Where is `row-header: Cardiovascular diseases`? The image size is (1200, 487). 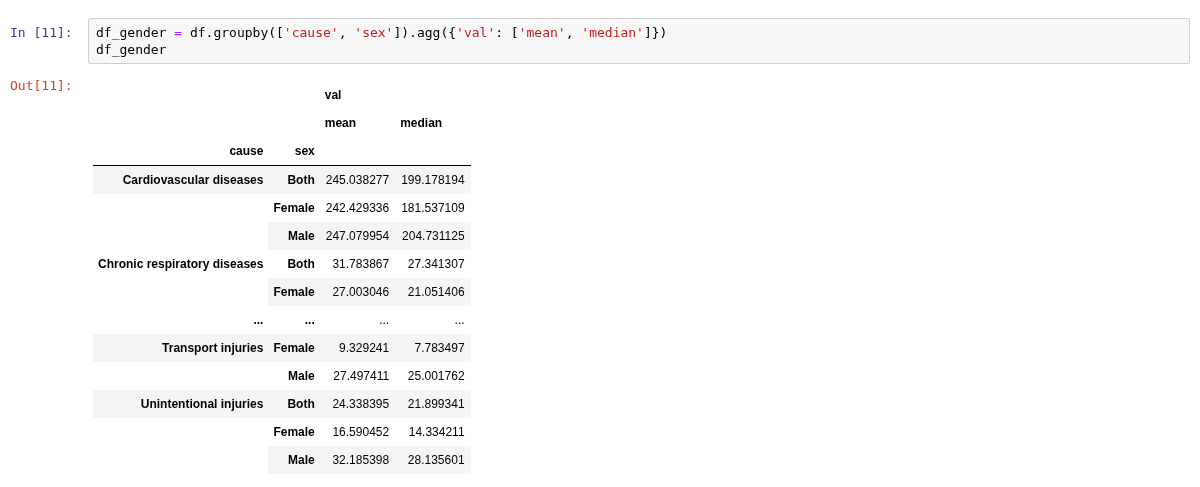 row-header: Cardiovascular diseases is located at coordinates (181, 179).